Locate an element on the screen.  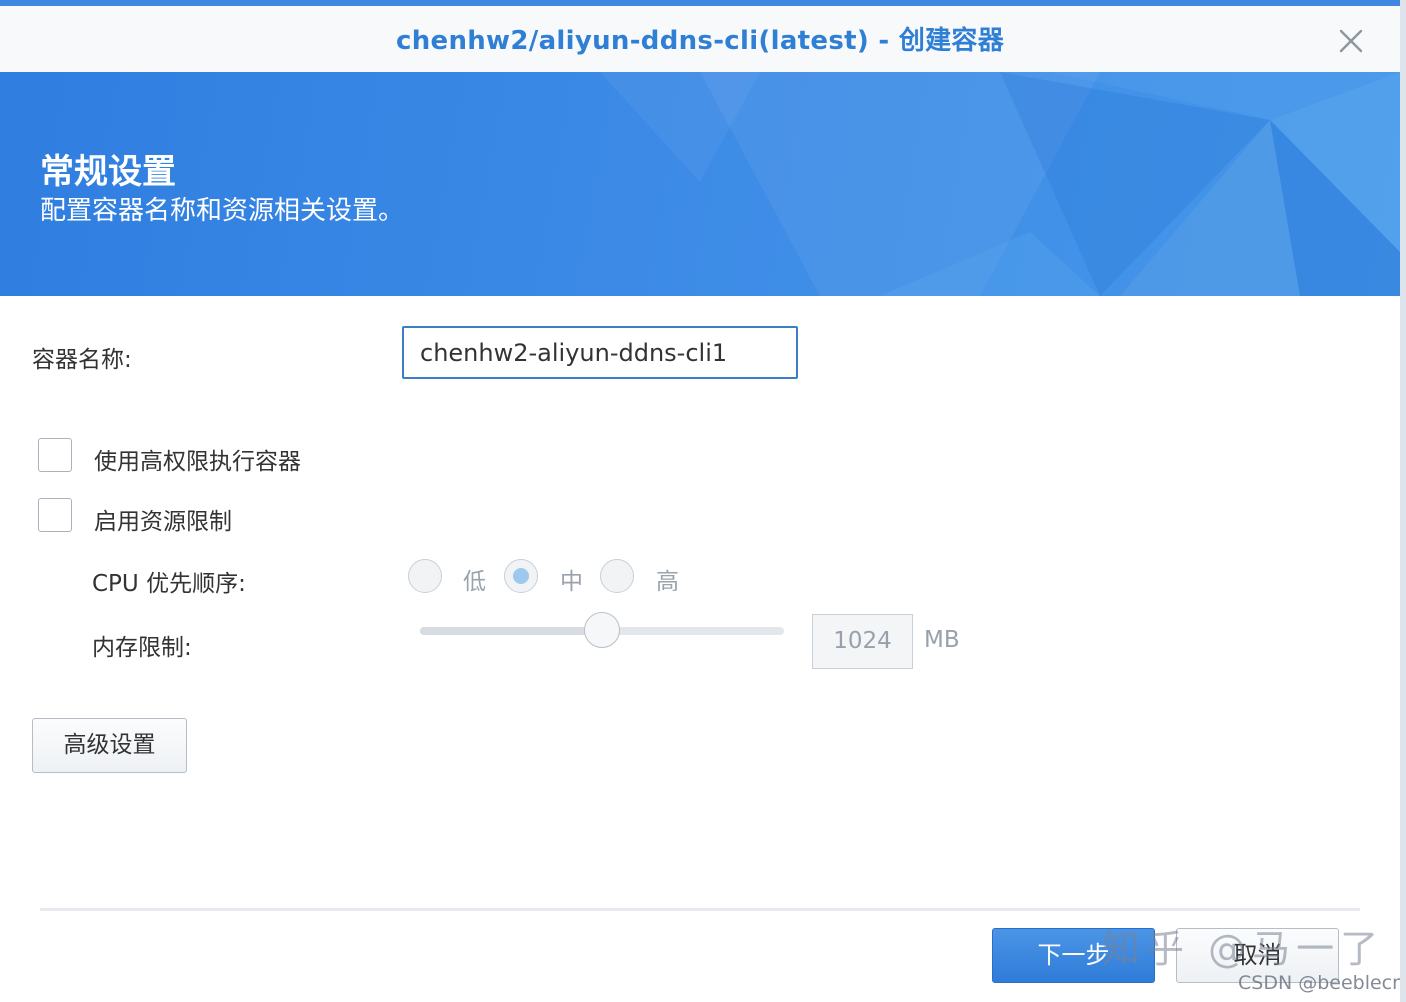
title-bar: chenhw2/aliyun-ddns-cli(latest) - 创建容器 is located at coordinates (700, 39).